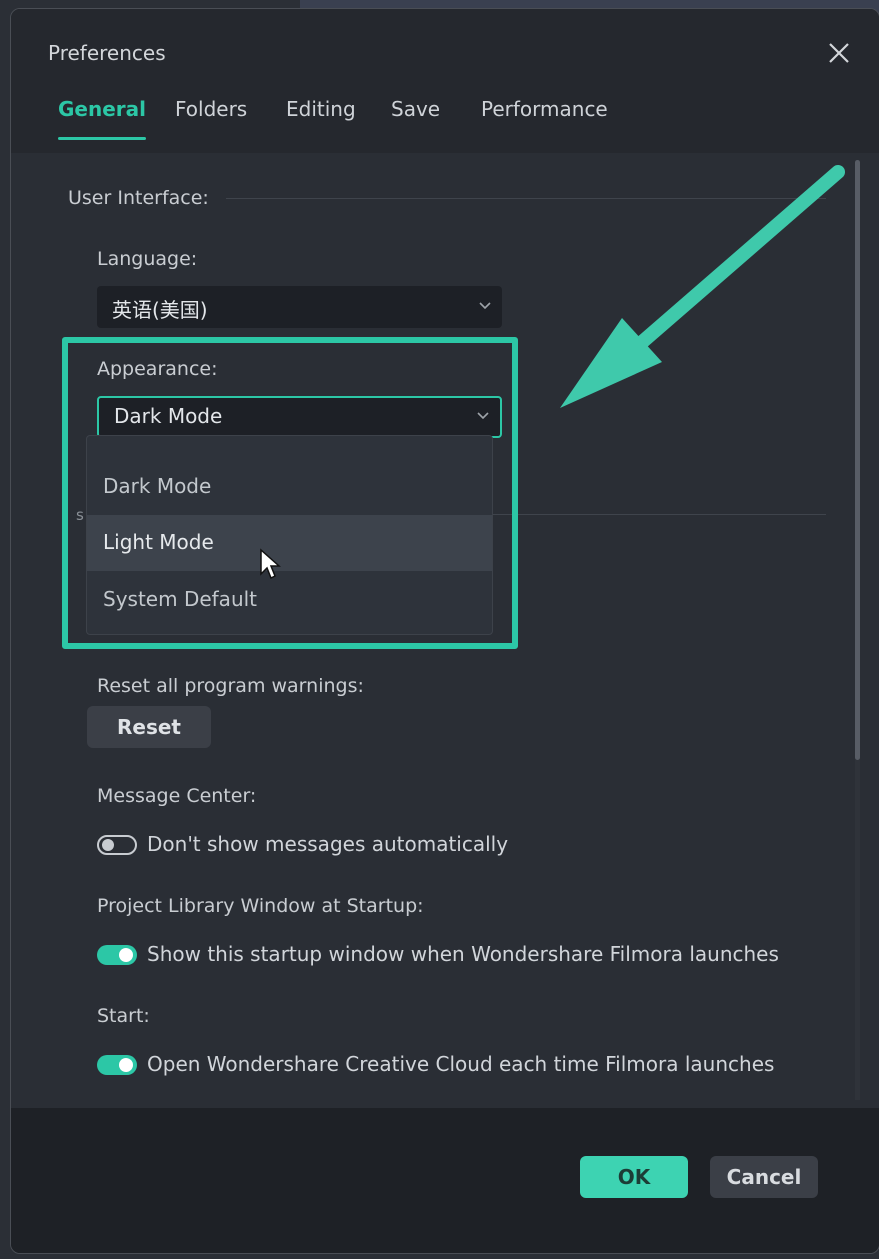  What do you see at coordinates (415, 109) in the screenshot?
I see `tab-save: Save` at bounding box center [415, 109].